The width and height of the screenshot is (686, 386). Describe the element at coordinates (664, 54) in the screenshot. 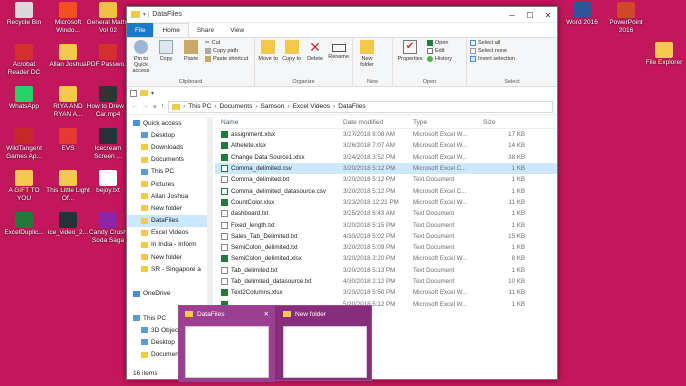

I see `desktop-icon: File Explorer` at that location.